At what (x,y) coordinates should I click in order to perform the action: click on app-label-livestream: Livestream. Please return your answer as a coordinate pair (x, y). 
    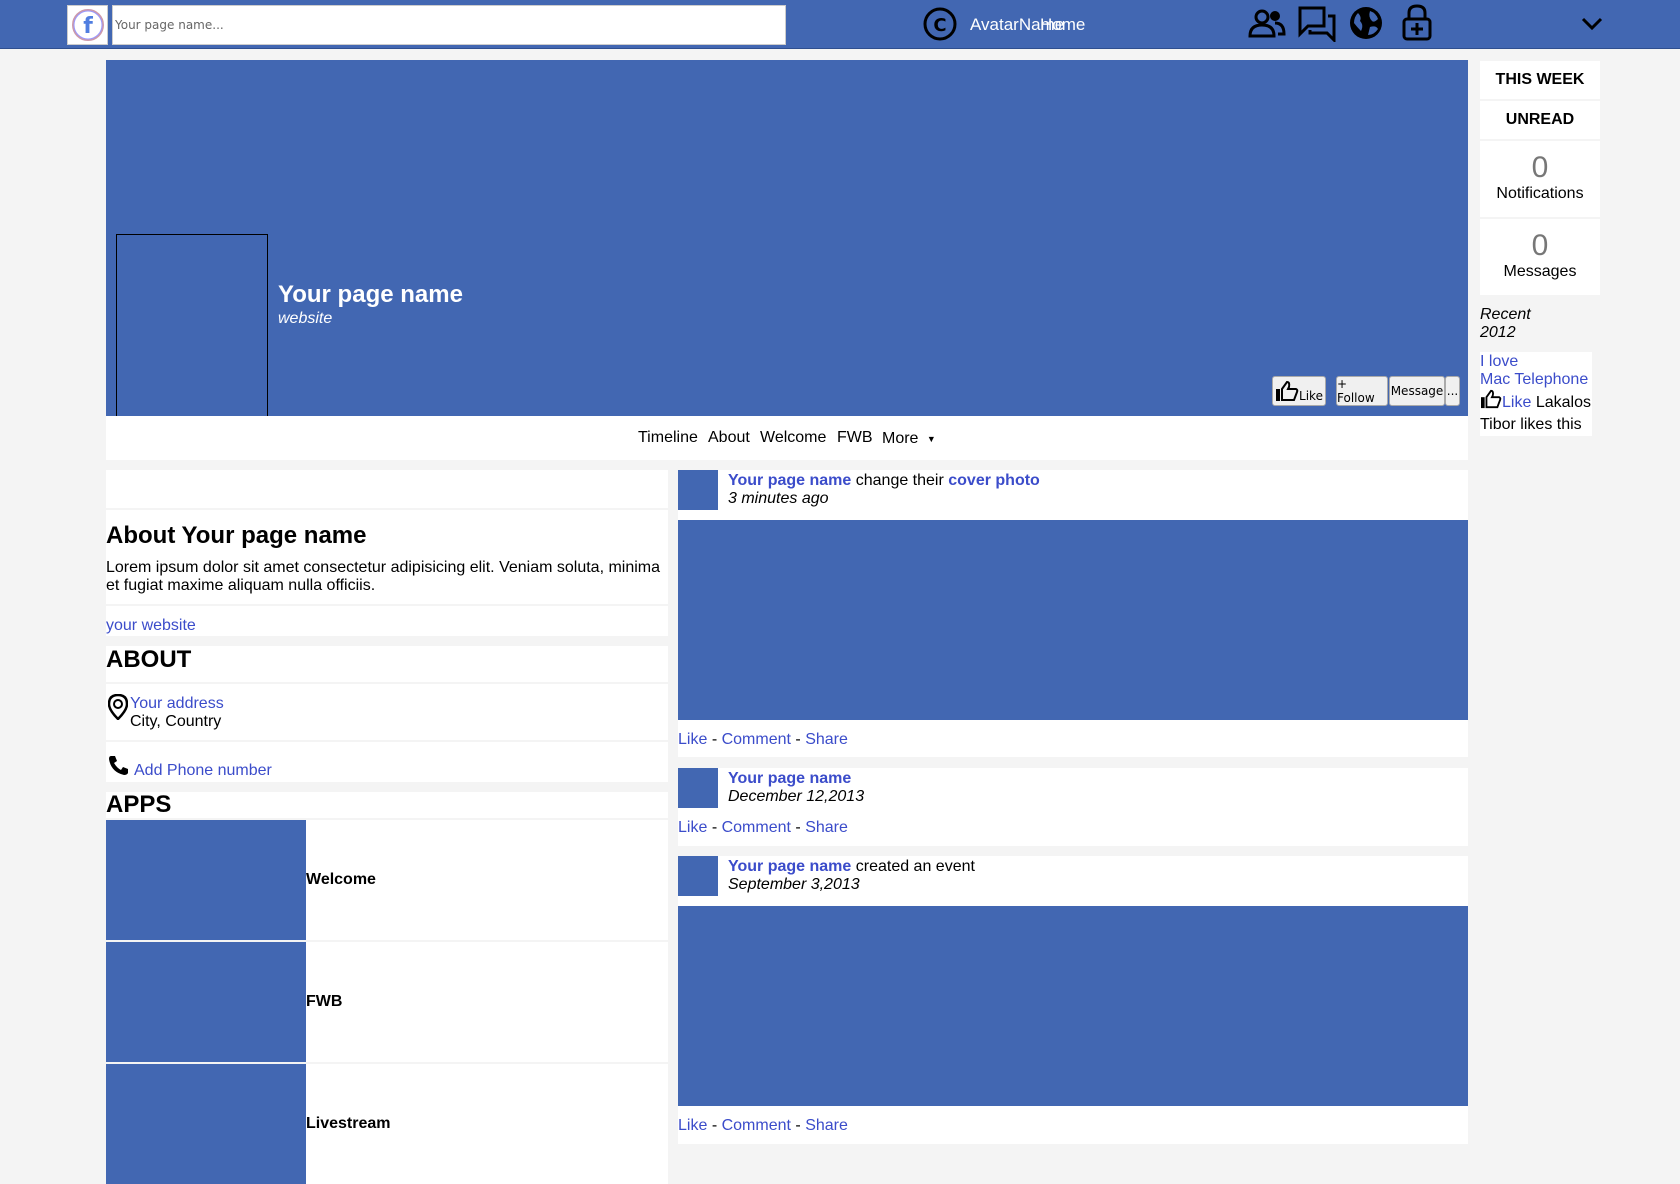
    Looking at the image, I should click on (348, 1124).